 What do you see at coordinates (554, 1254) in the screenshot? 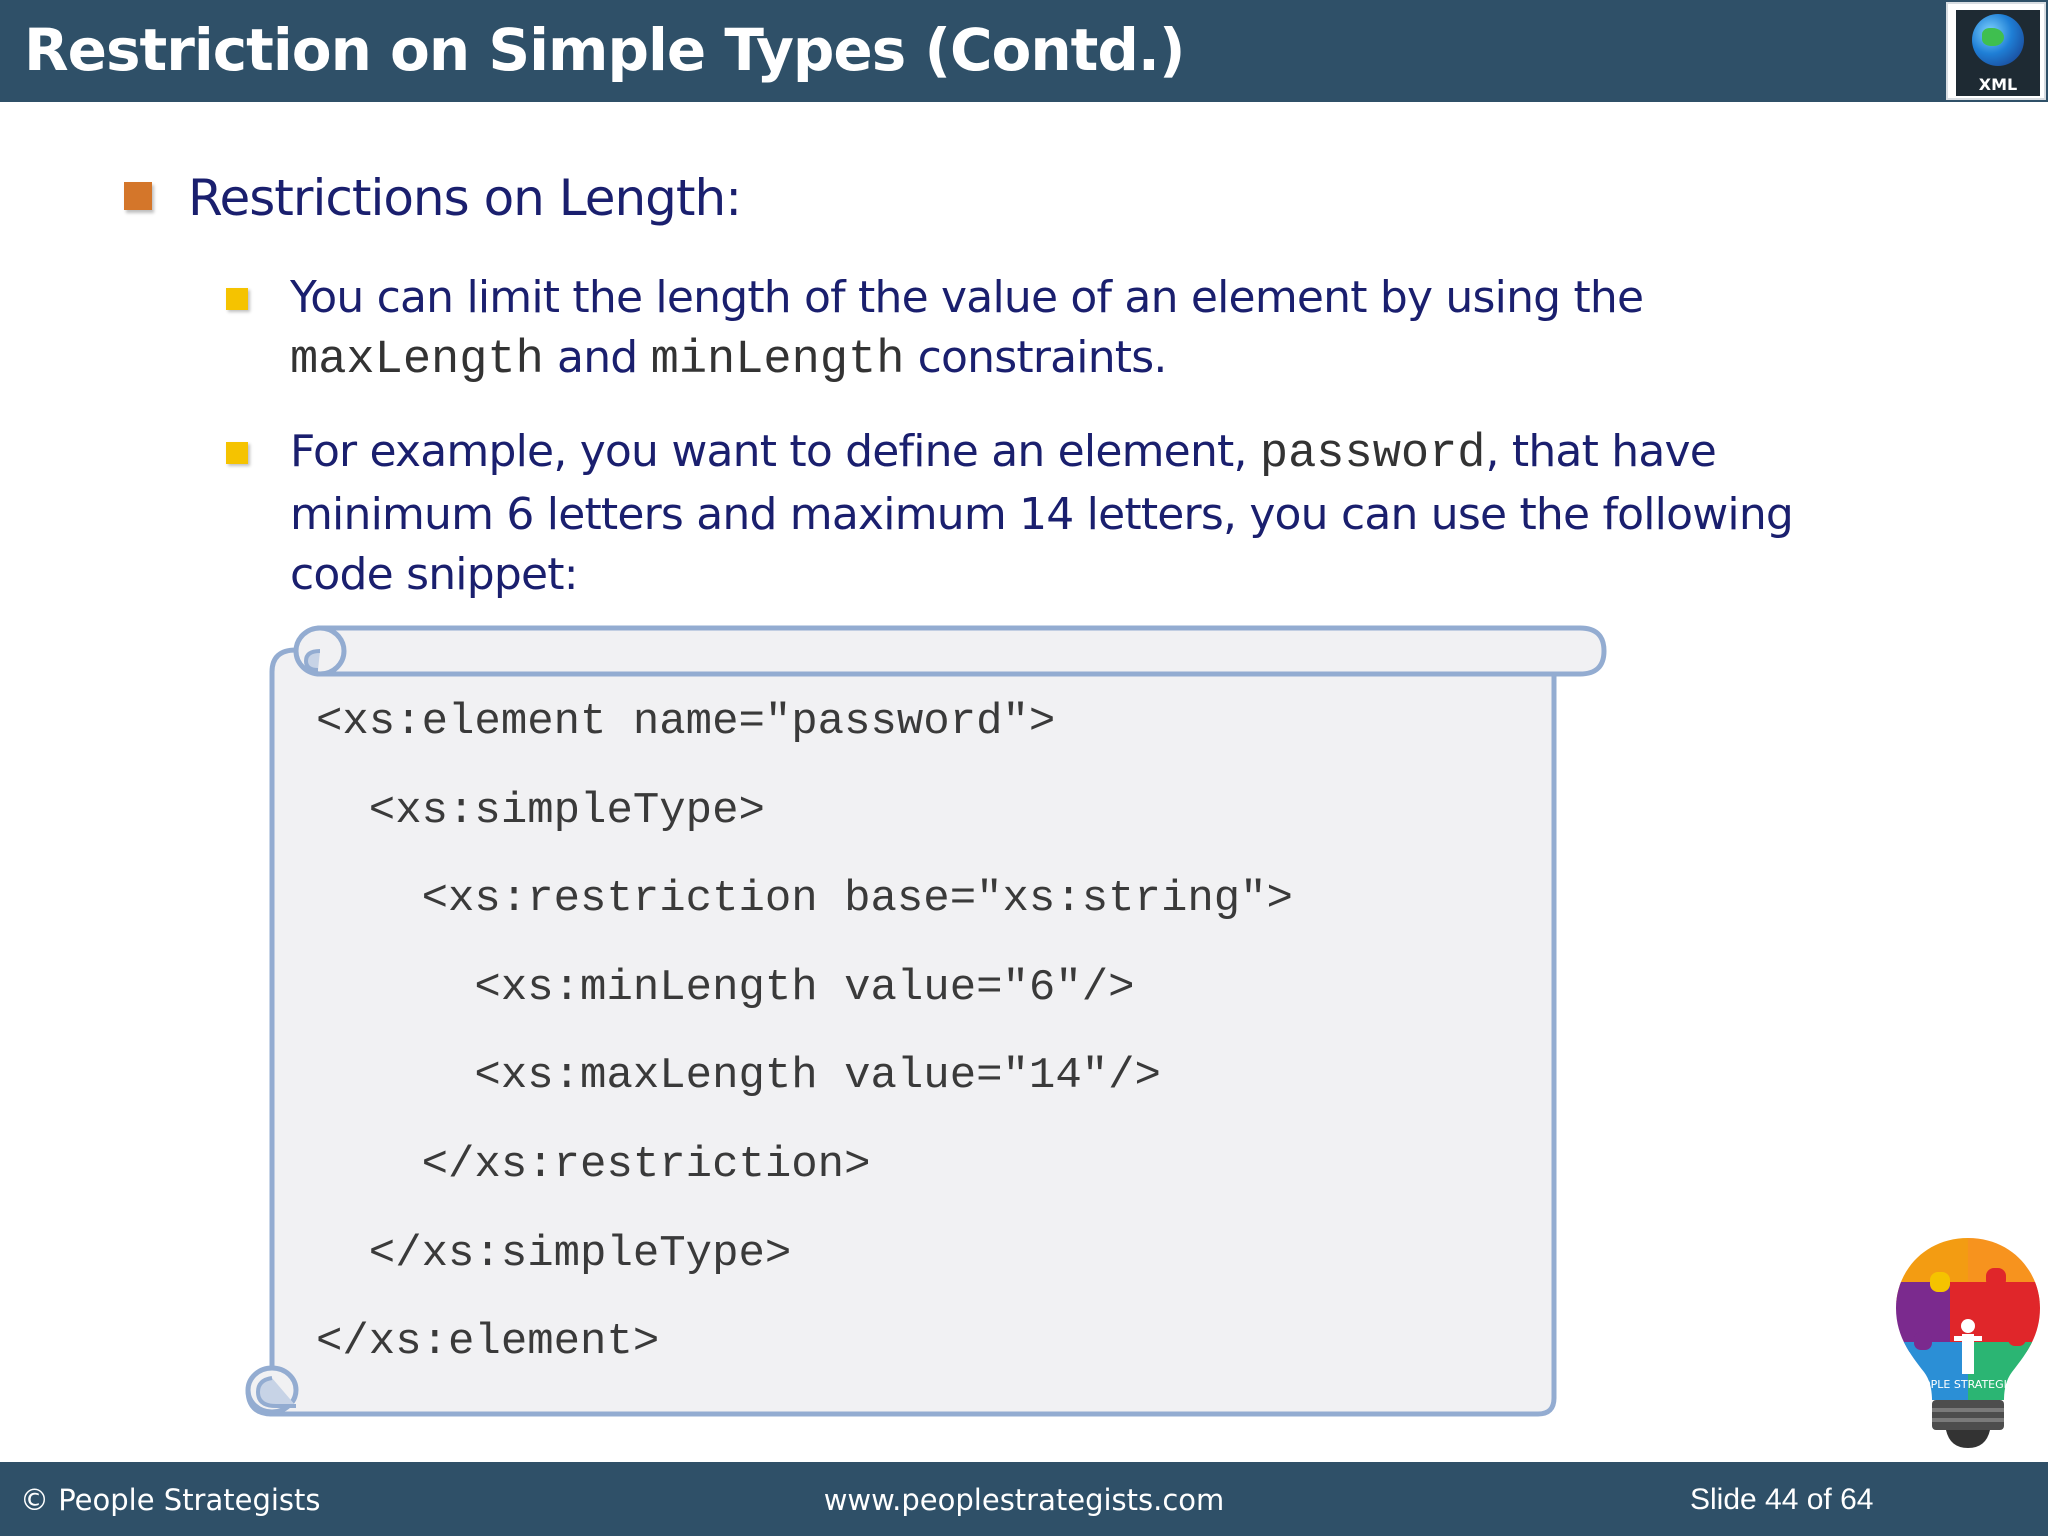
I see `code-line: </xs:simpleType>` at bounding box center [554, 1254].